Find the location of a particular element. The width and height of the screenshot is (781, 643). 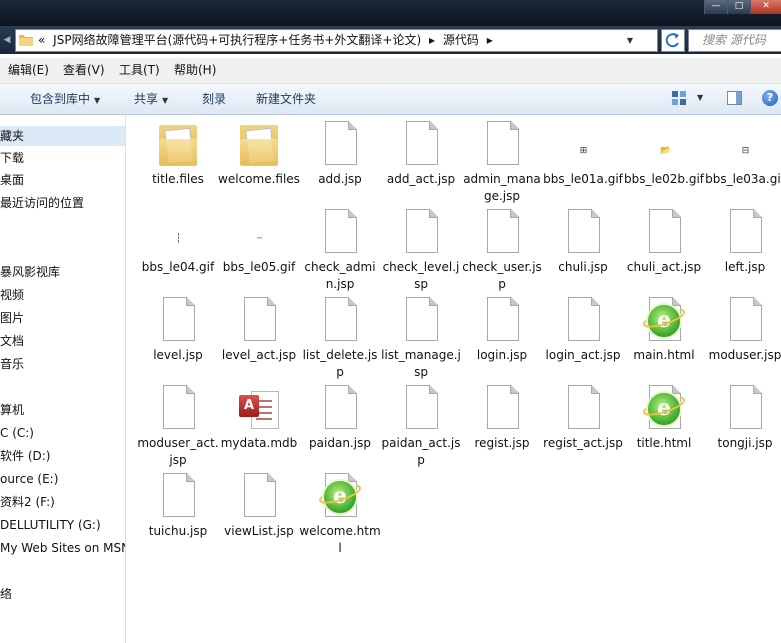

file-name: add_act.jsp is located at coordinates (421, 179).